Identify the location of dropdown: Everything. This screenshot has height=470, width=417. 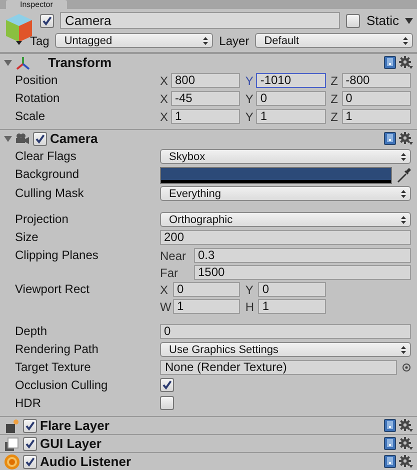
(285, 193).